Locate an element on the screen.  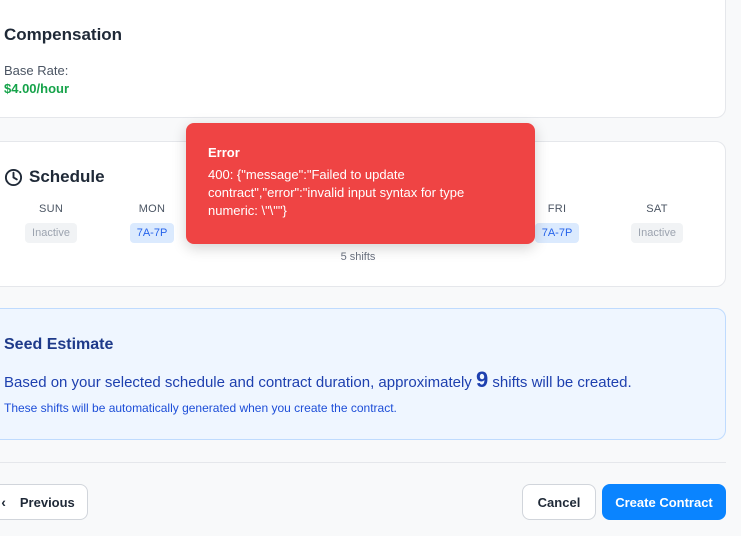
day-name: MON is located at coordinates (152, 209).